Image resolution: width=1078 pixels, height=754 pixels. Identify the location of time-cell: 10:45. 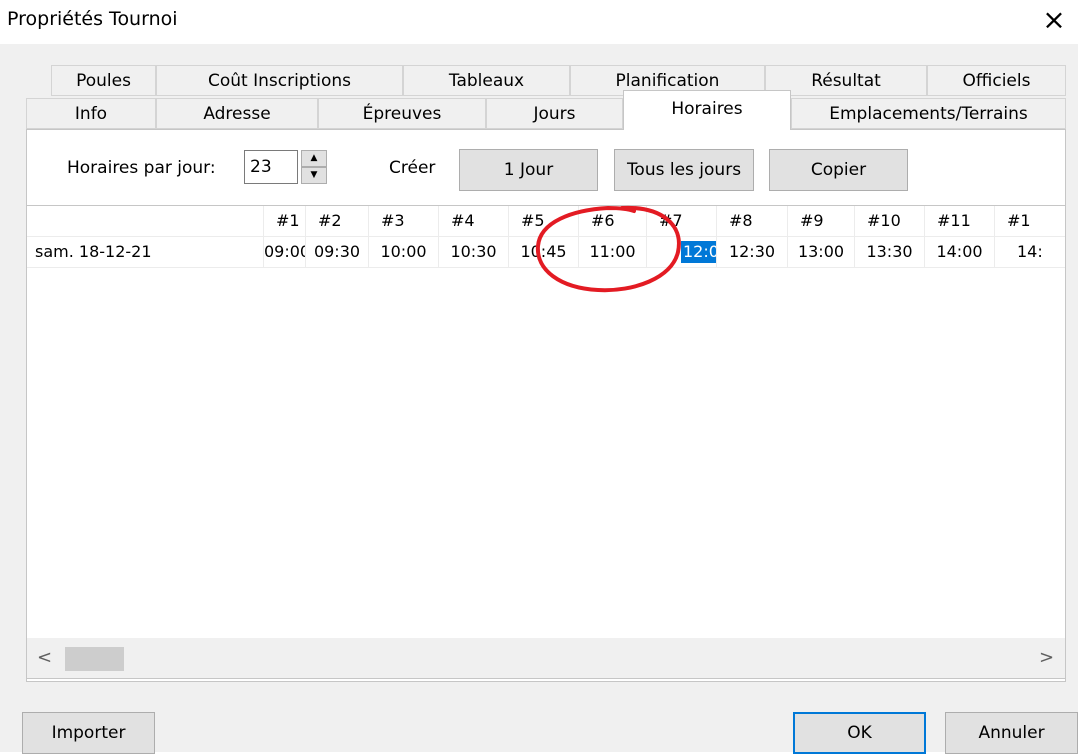
(544, 252).